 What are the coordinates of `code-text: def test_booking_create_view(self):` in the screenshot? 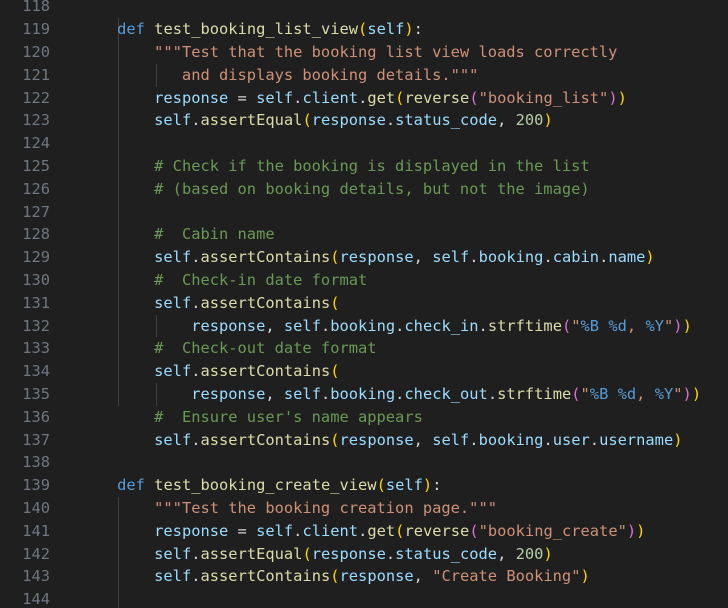 It's located at (260, 485).